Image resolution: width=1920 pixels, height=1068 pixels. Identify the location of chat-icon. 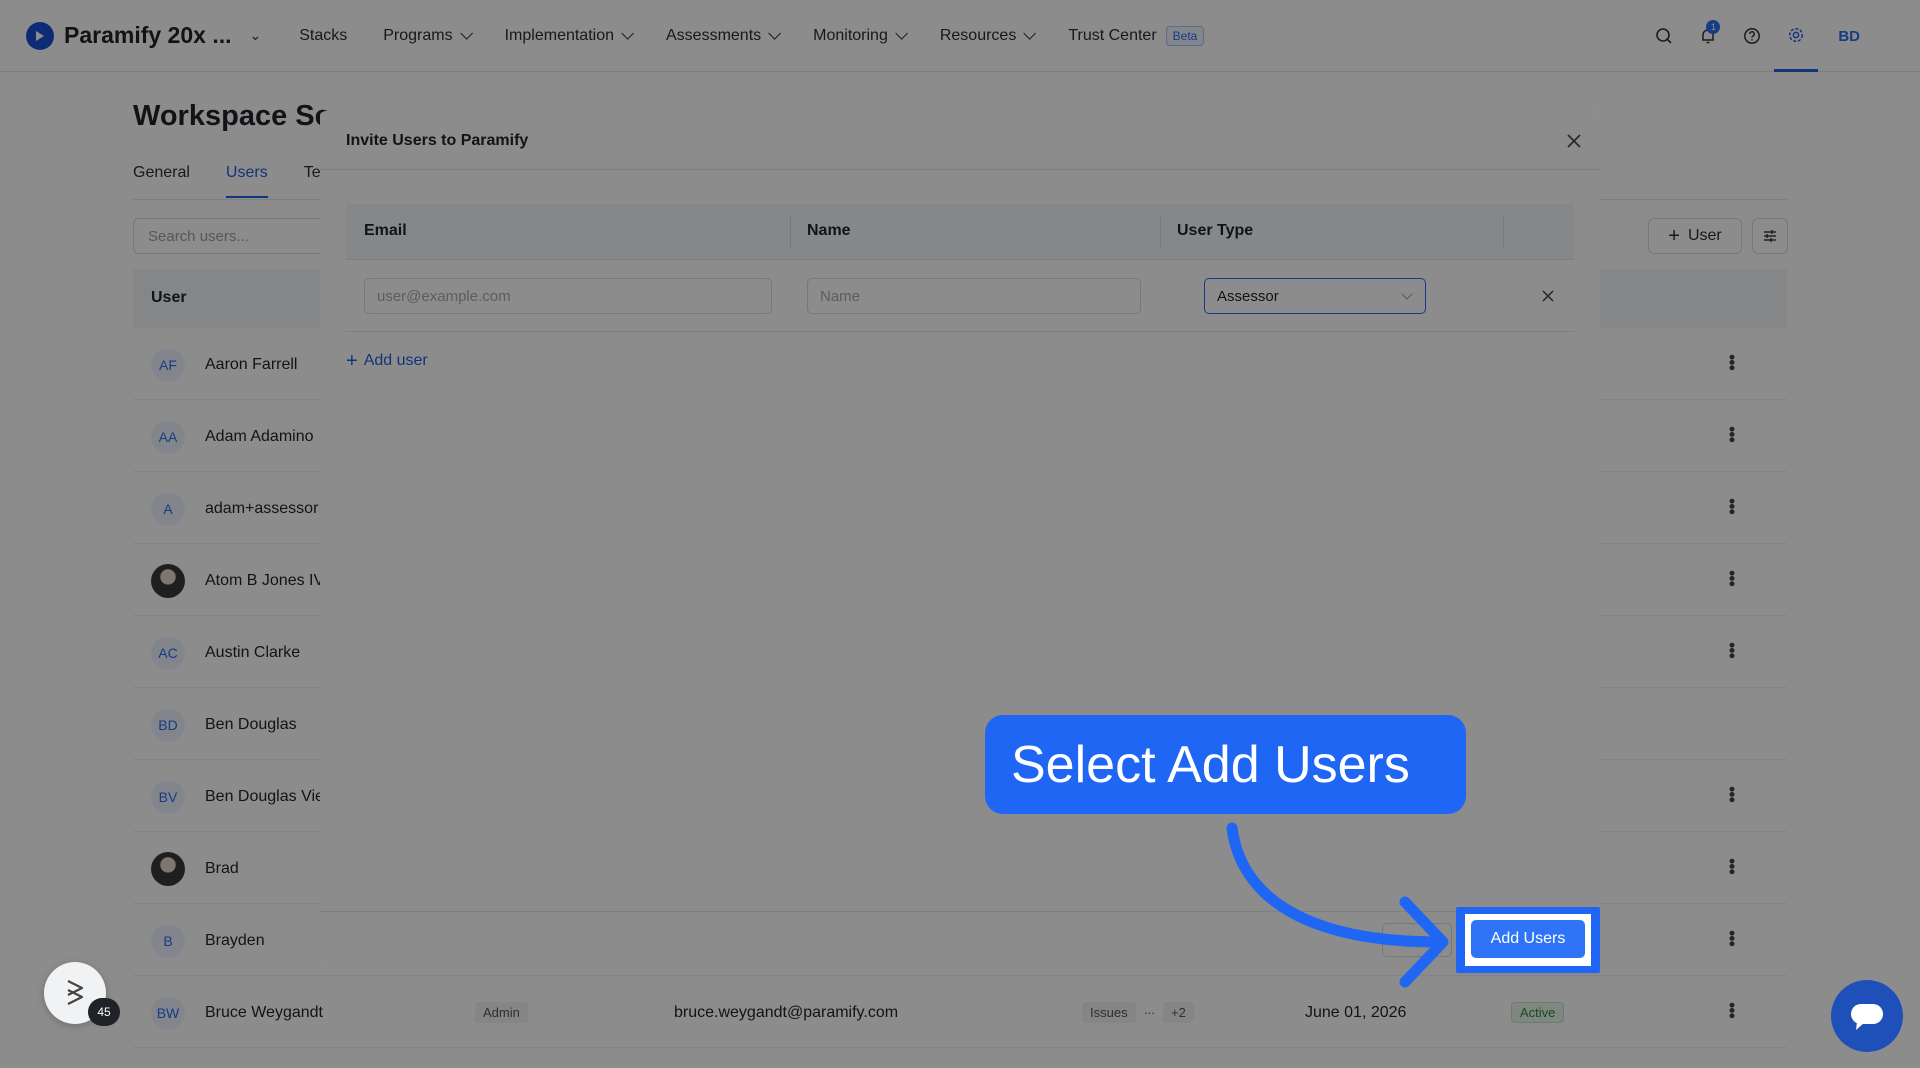
(1867, 1017).